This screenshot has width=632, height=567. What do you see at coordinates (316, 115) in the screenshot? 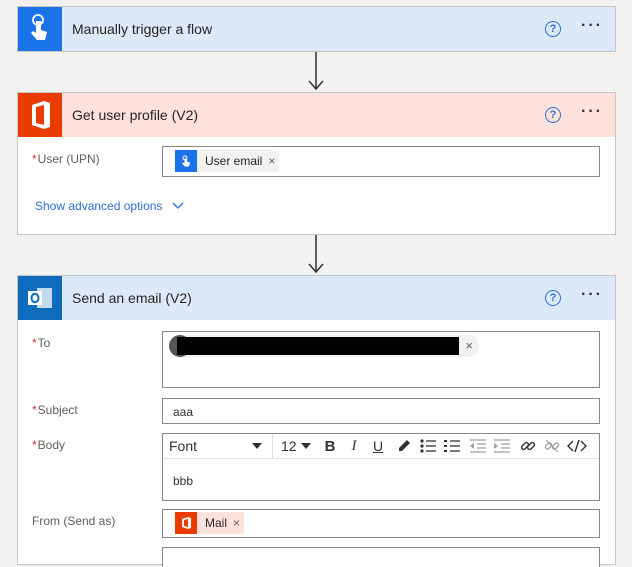
I see `profile-header: Get user profile (V2) ? ···` at bounding box center [316, 115].